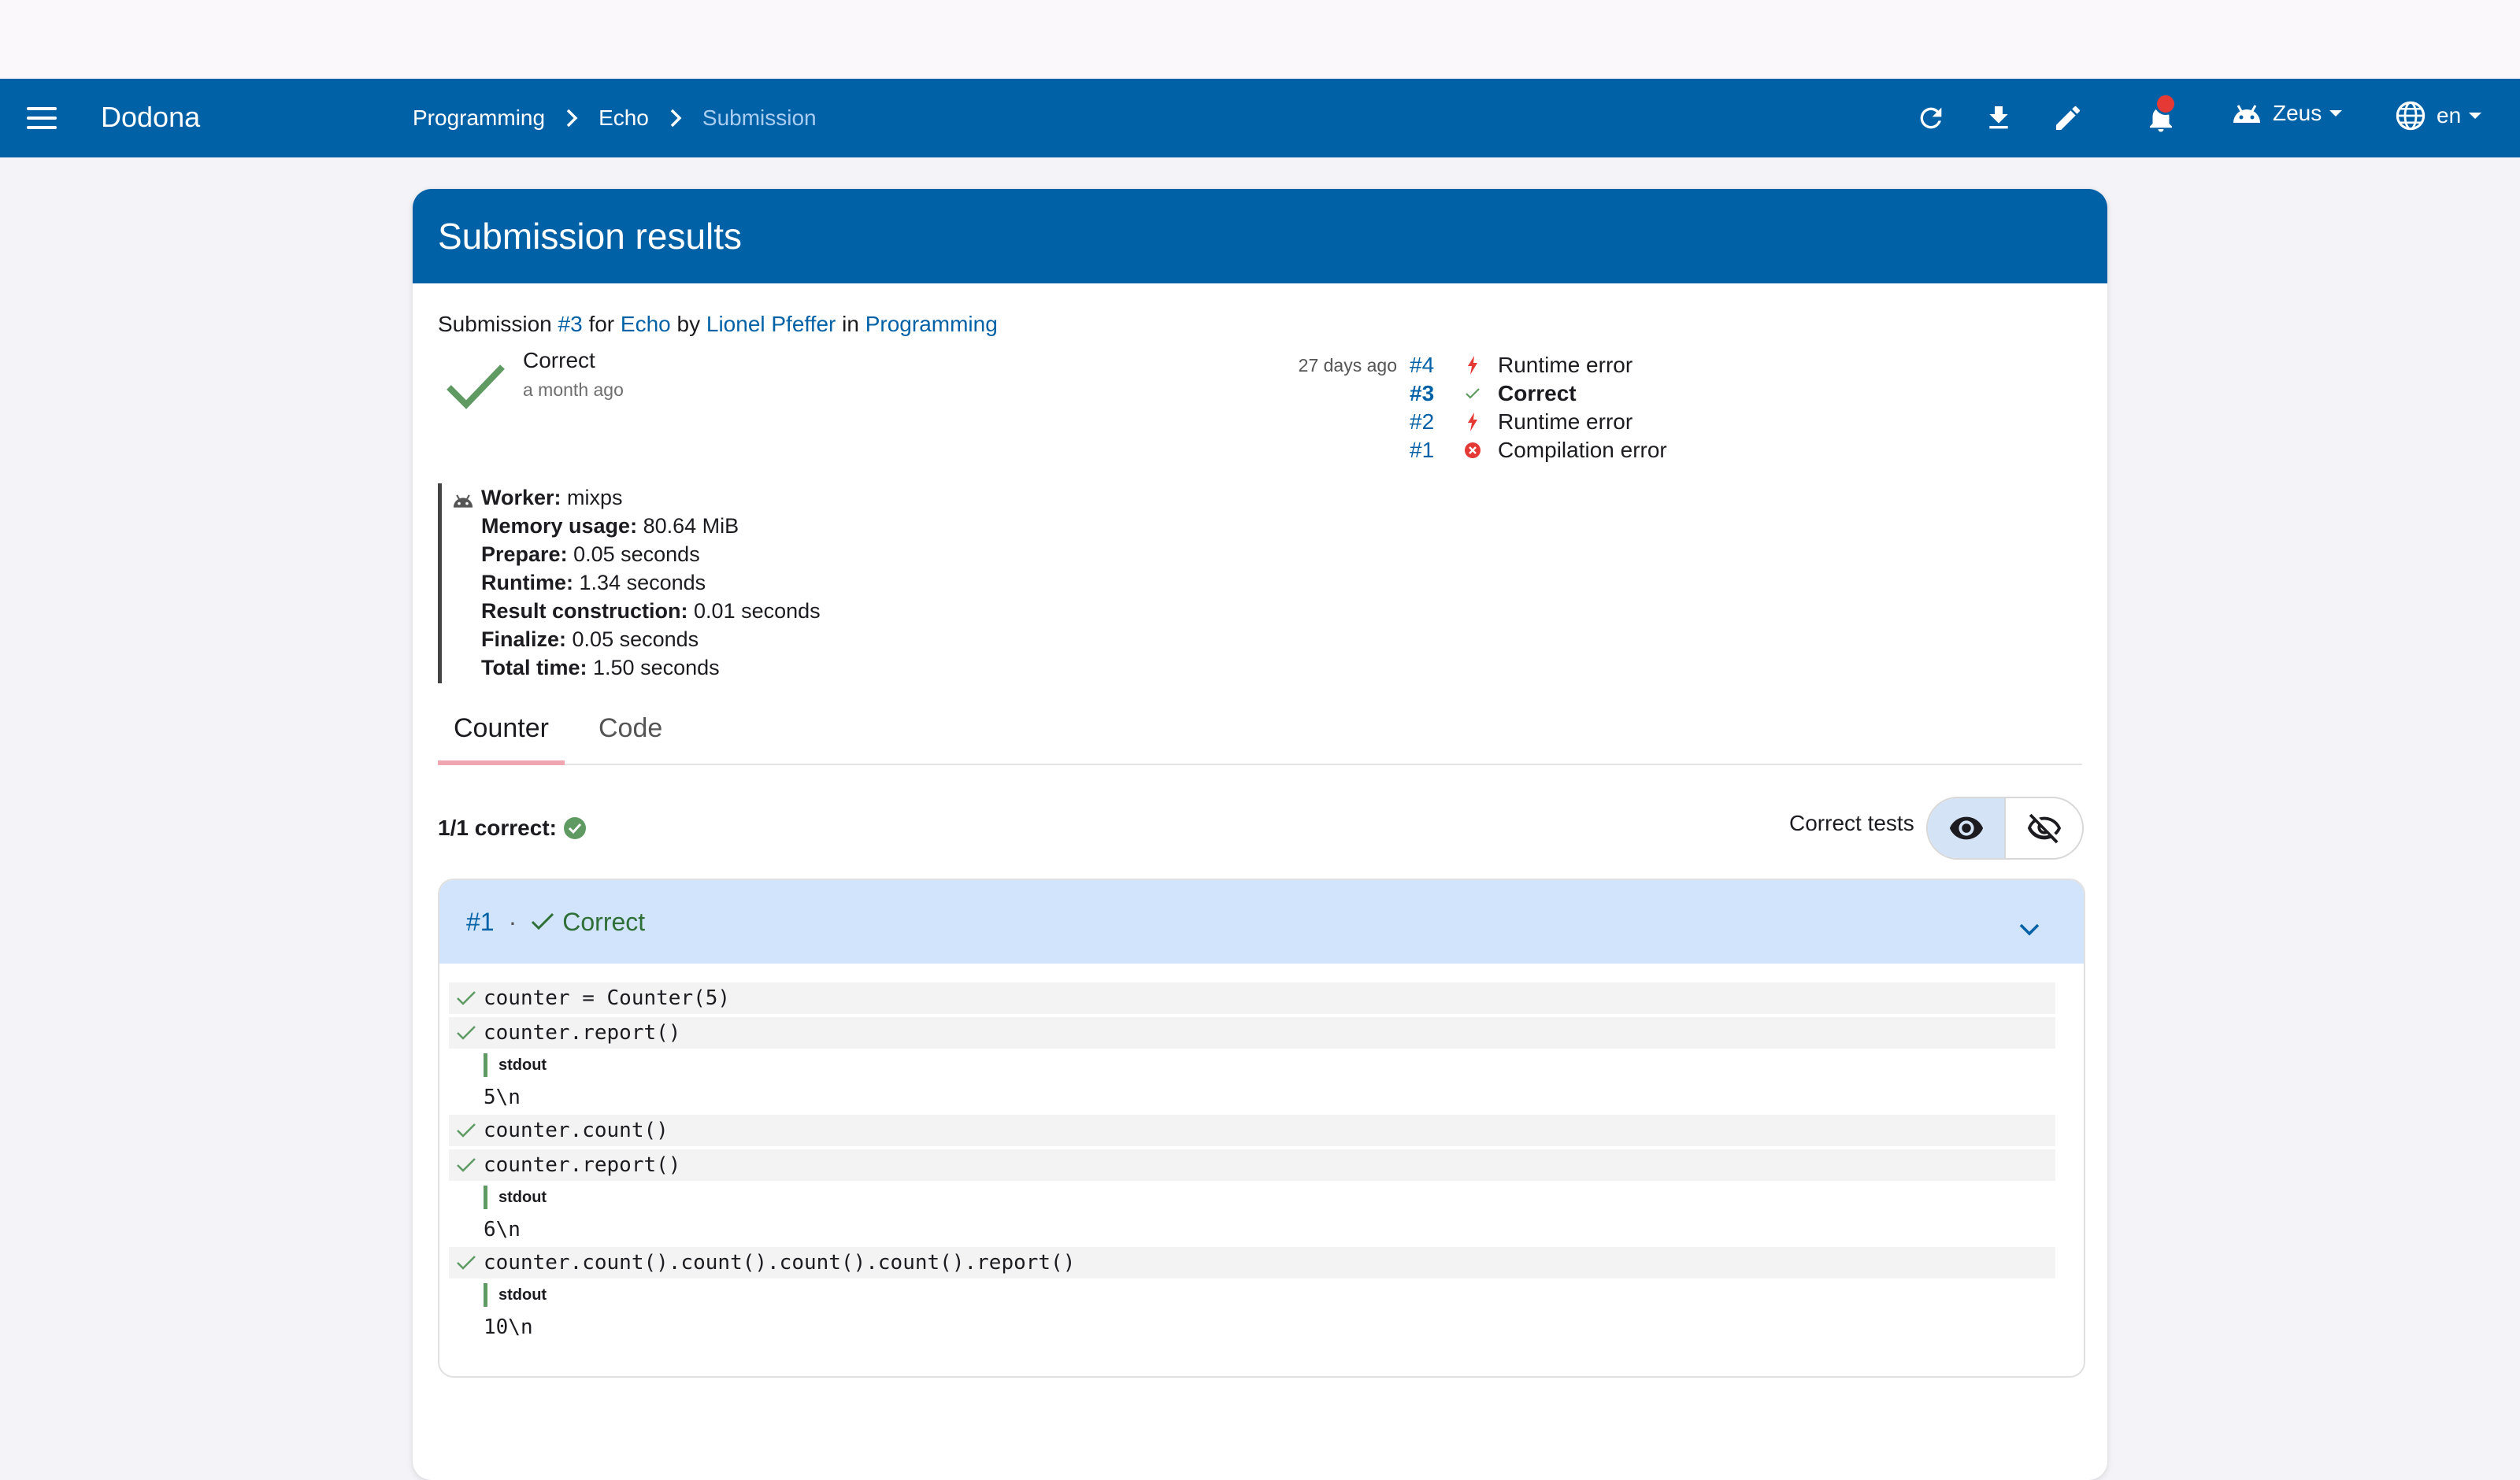  I want to click on brand-title: Dodona, so click(150, 117).